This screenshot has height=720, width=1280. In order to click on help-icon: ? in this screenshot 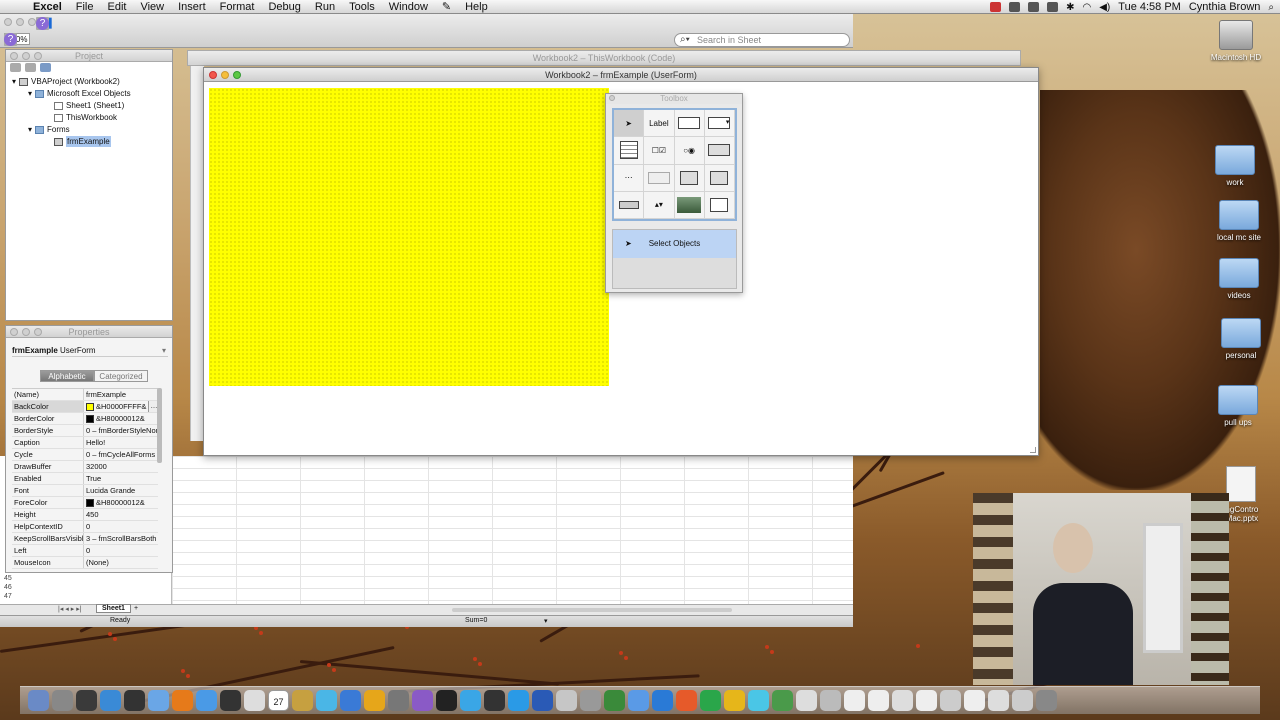, I will do `click(42, 23)`.